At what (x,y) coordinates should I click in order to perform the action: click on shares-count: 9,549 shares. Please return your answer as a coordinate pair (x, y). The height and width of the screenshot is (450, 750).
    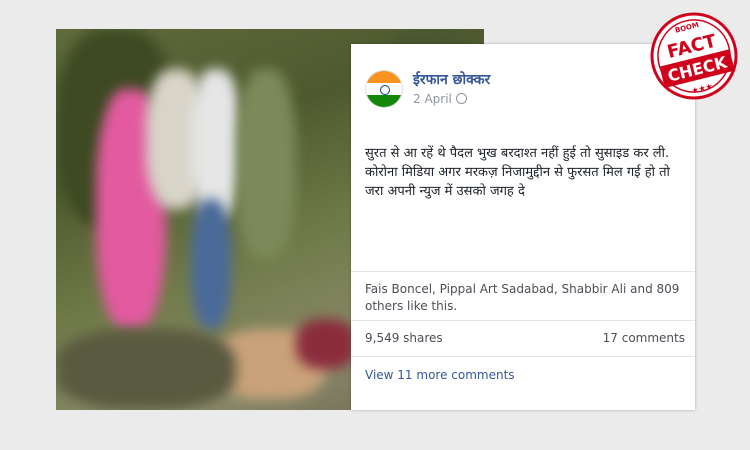
    Looking at the image, I should click on (404, 338).